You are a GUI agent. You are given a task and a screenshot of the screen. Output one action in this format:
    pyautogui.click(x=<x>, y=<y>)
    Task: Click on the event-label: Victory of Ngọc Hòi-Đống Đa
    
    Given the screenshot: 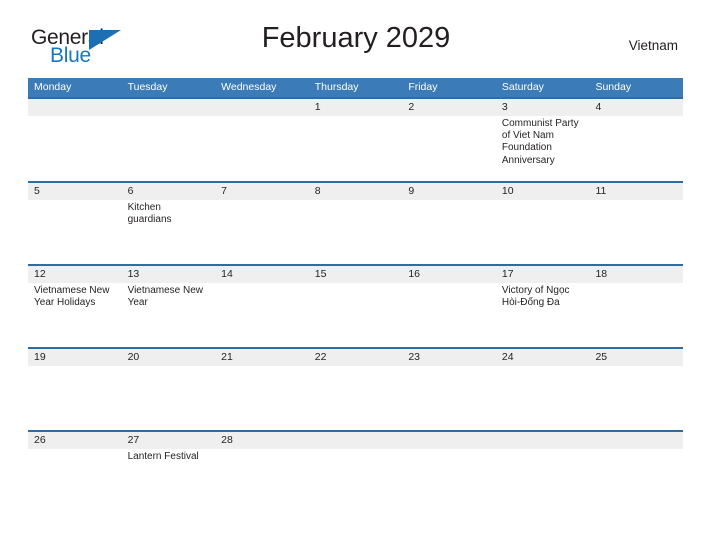 What is the action you would take?
    pyautogui.click(x=535, y=297)
    